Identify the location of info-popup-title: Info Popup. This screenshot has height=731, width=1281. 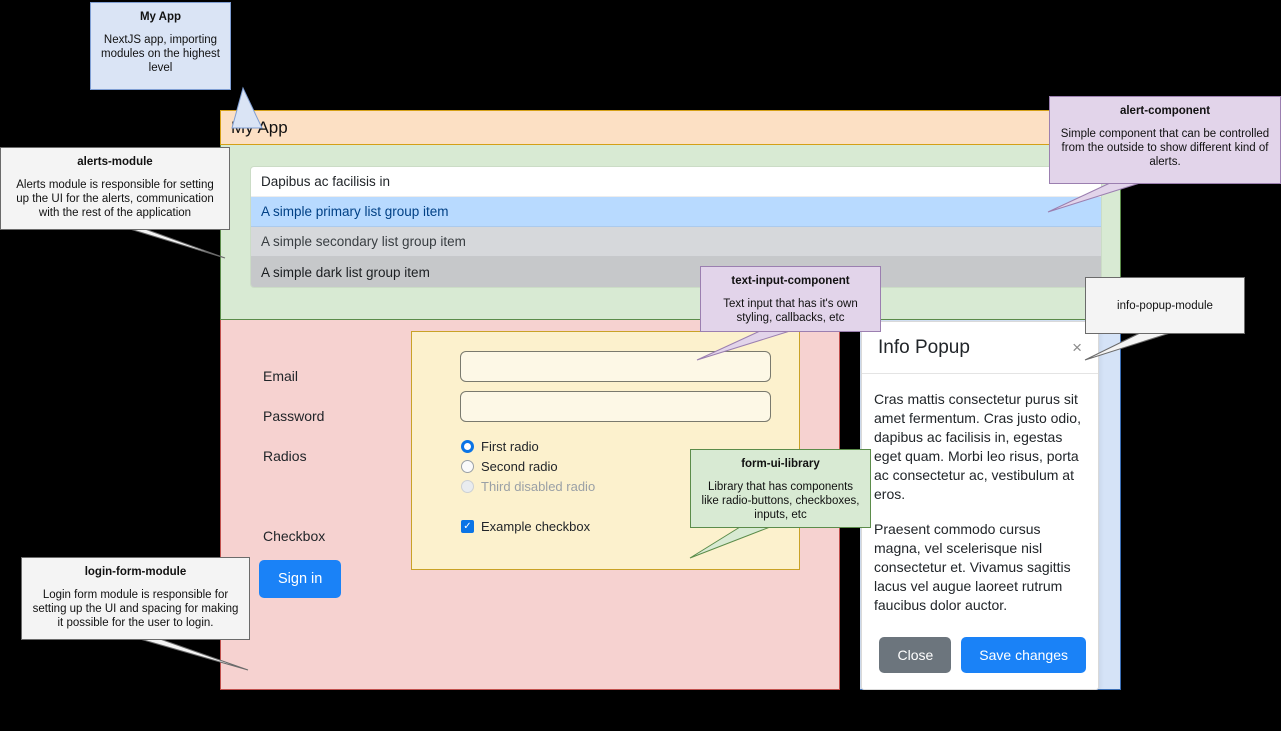
(924, 347).